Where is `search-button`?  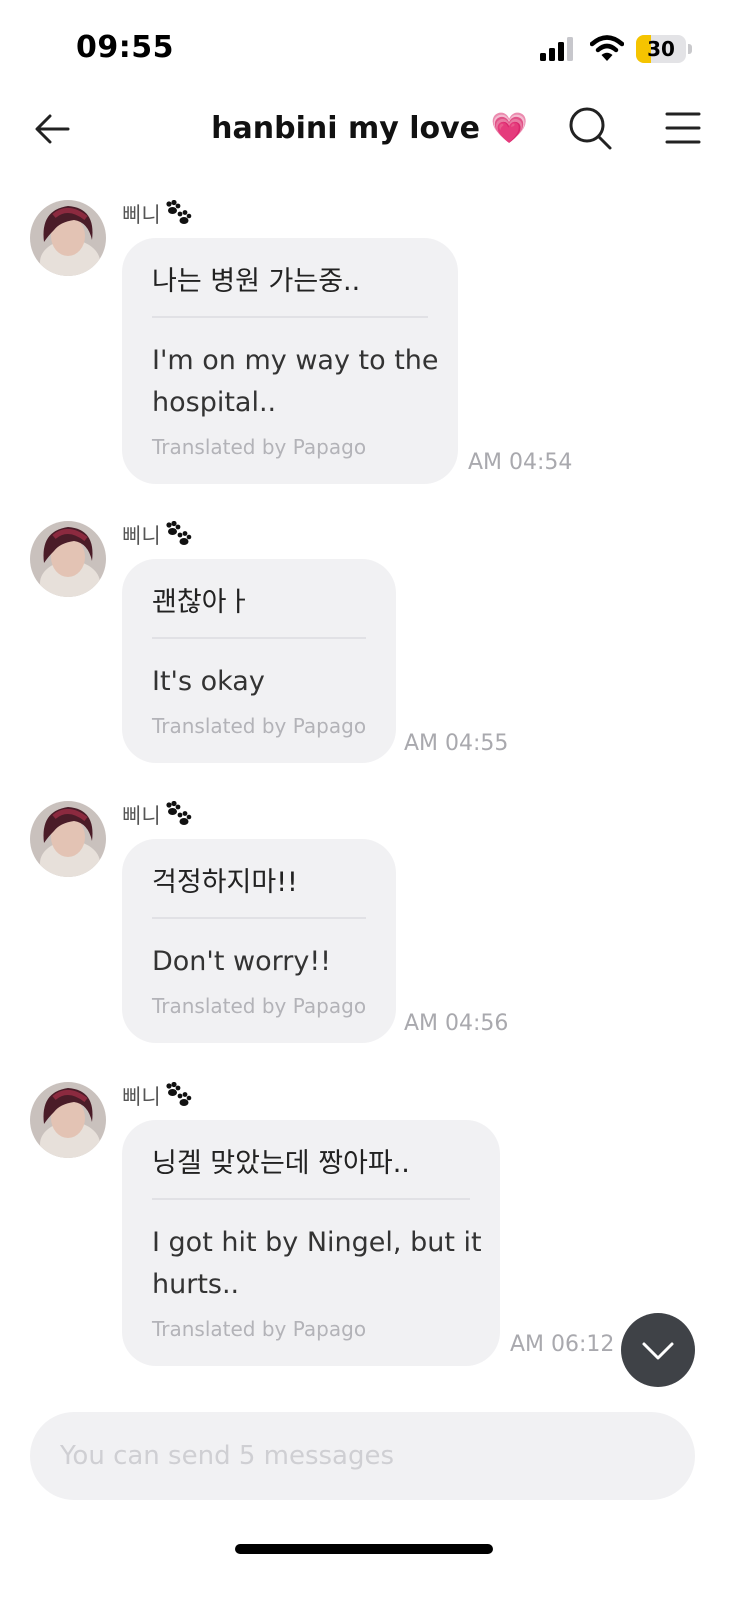
search-button is located at coordinates (590, 128).